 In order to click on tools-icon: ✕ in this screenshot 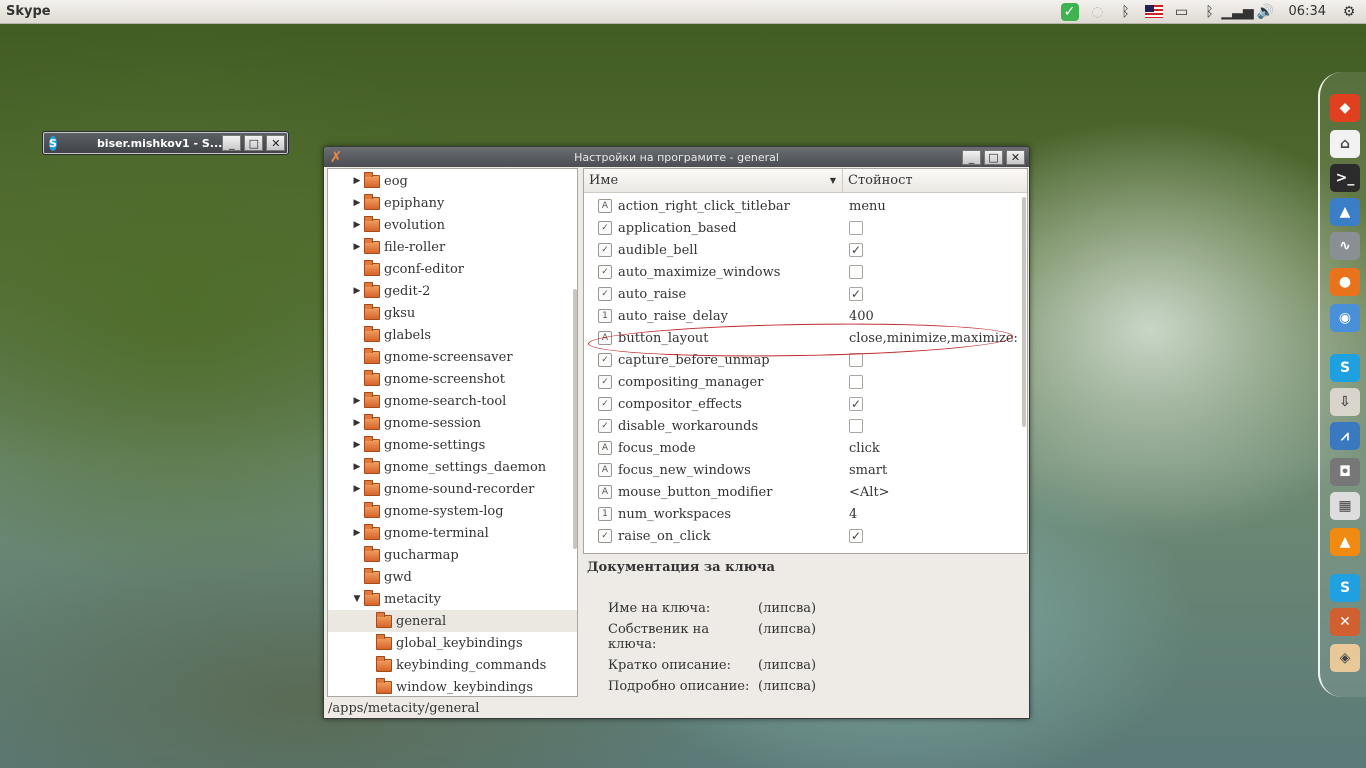, I will do `click(1345, 622)`.